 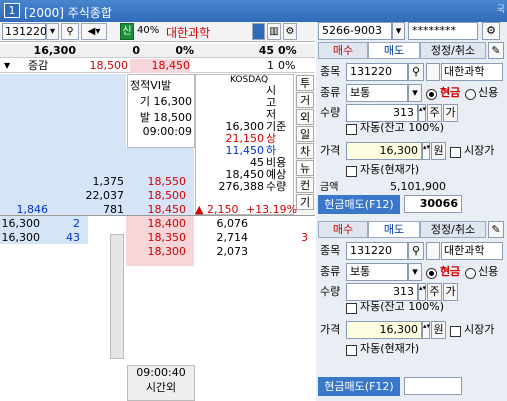 I want to click on bid-qty: 2,714, so click(x=232, y=237).